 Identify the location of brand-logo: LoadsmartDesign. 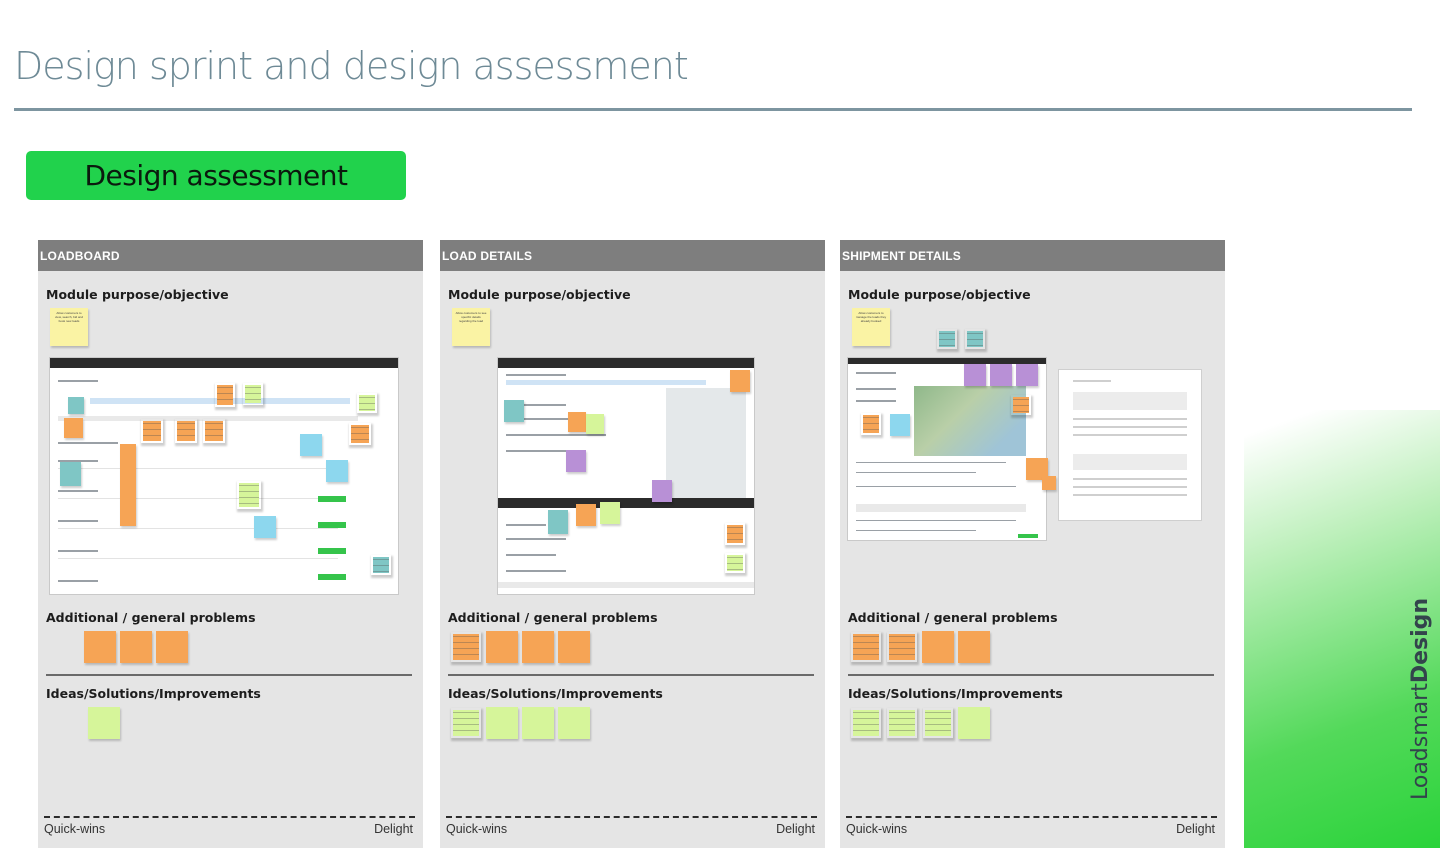
(1420, 699).